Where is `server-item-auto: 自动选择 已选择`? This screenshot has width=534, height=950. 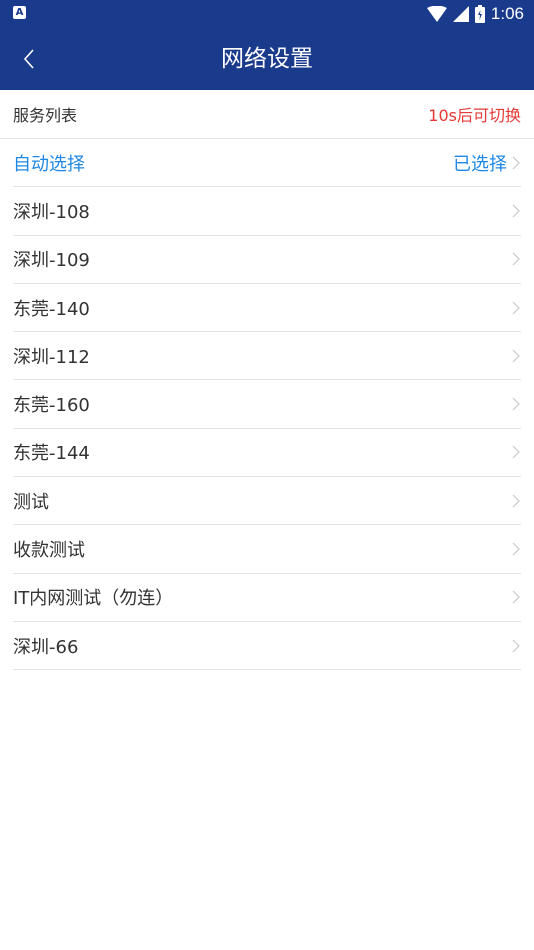
server-item-auto: 自动选择 已选择 is located at coordinates (267, 163).